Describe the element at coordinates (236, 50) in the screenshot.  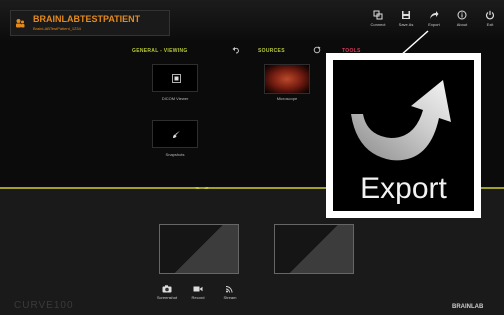
I see `undo-icon` at that location.